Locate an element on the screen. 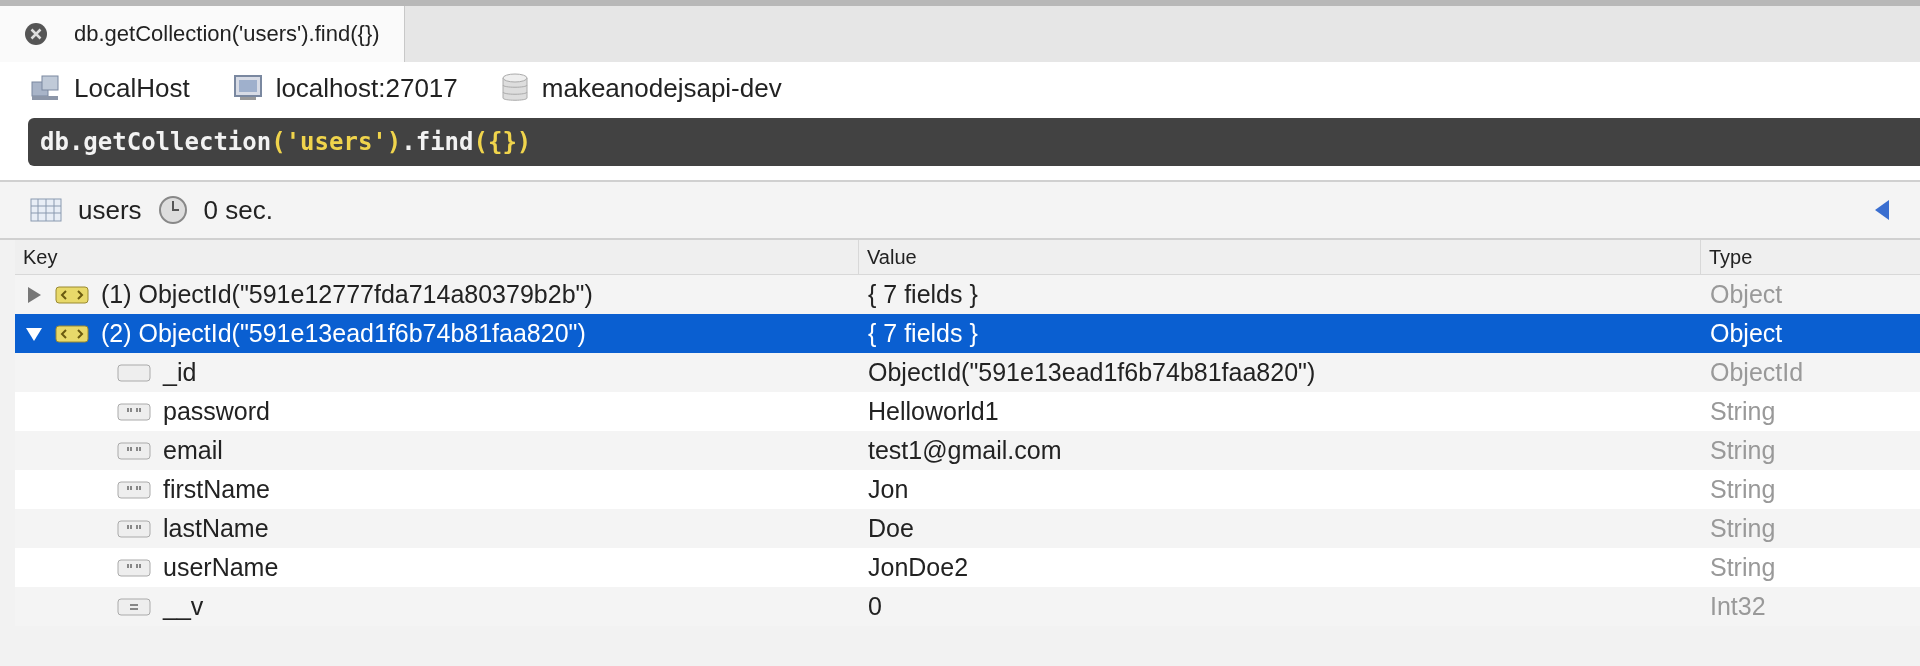 The width and height of the screenshot is (1920, 666). key-text: firstName is located at coordinates (216, 489).